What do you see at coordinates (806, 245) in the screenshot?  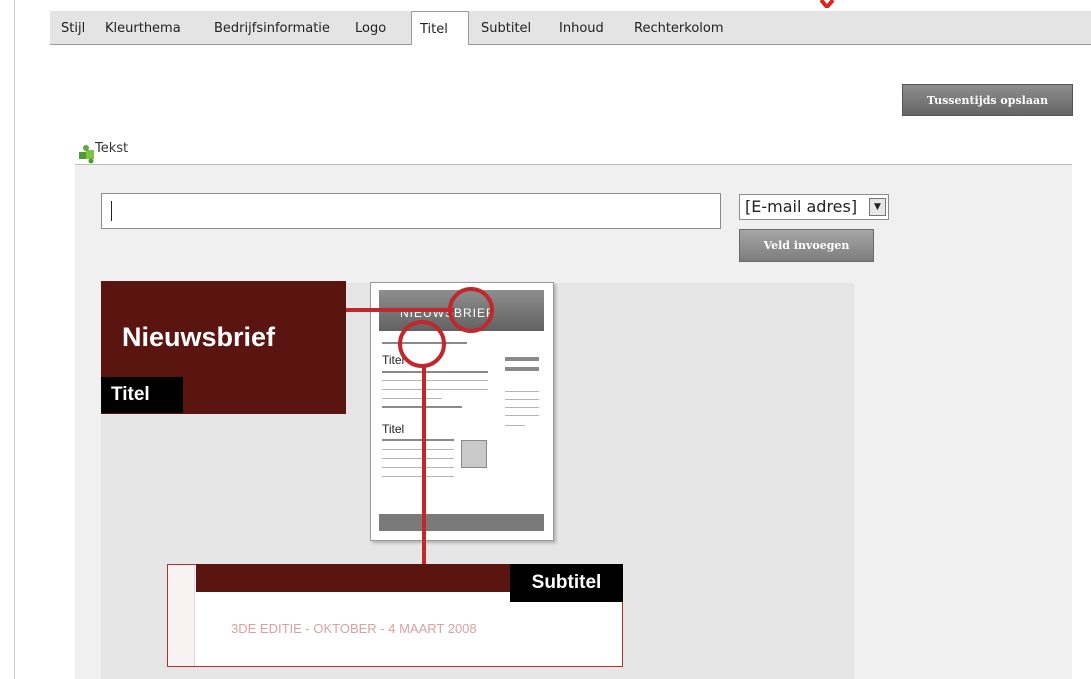 I see `insert-field-button: Veld invoegen` at bounding box center [806, 245].